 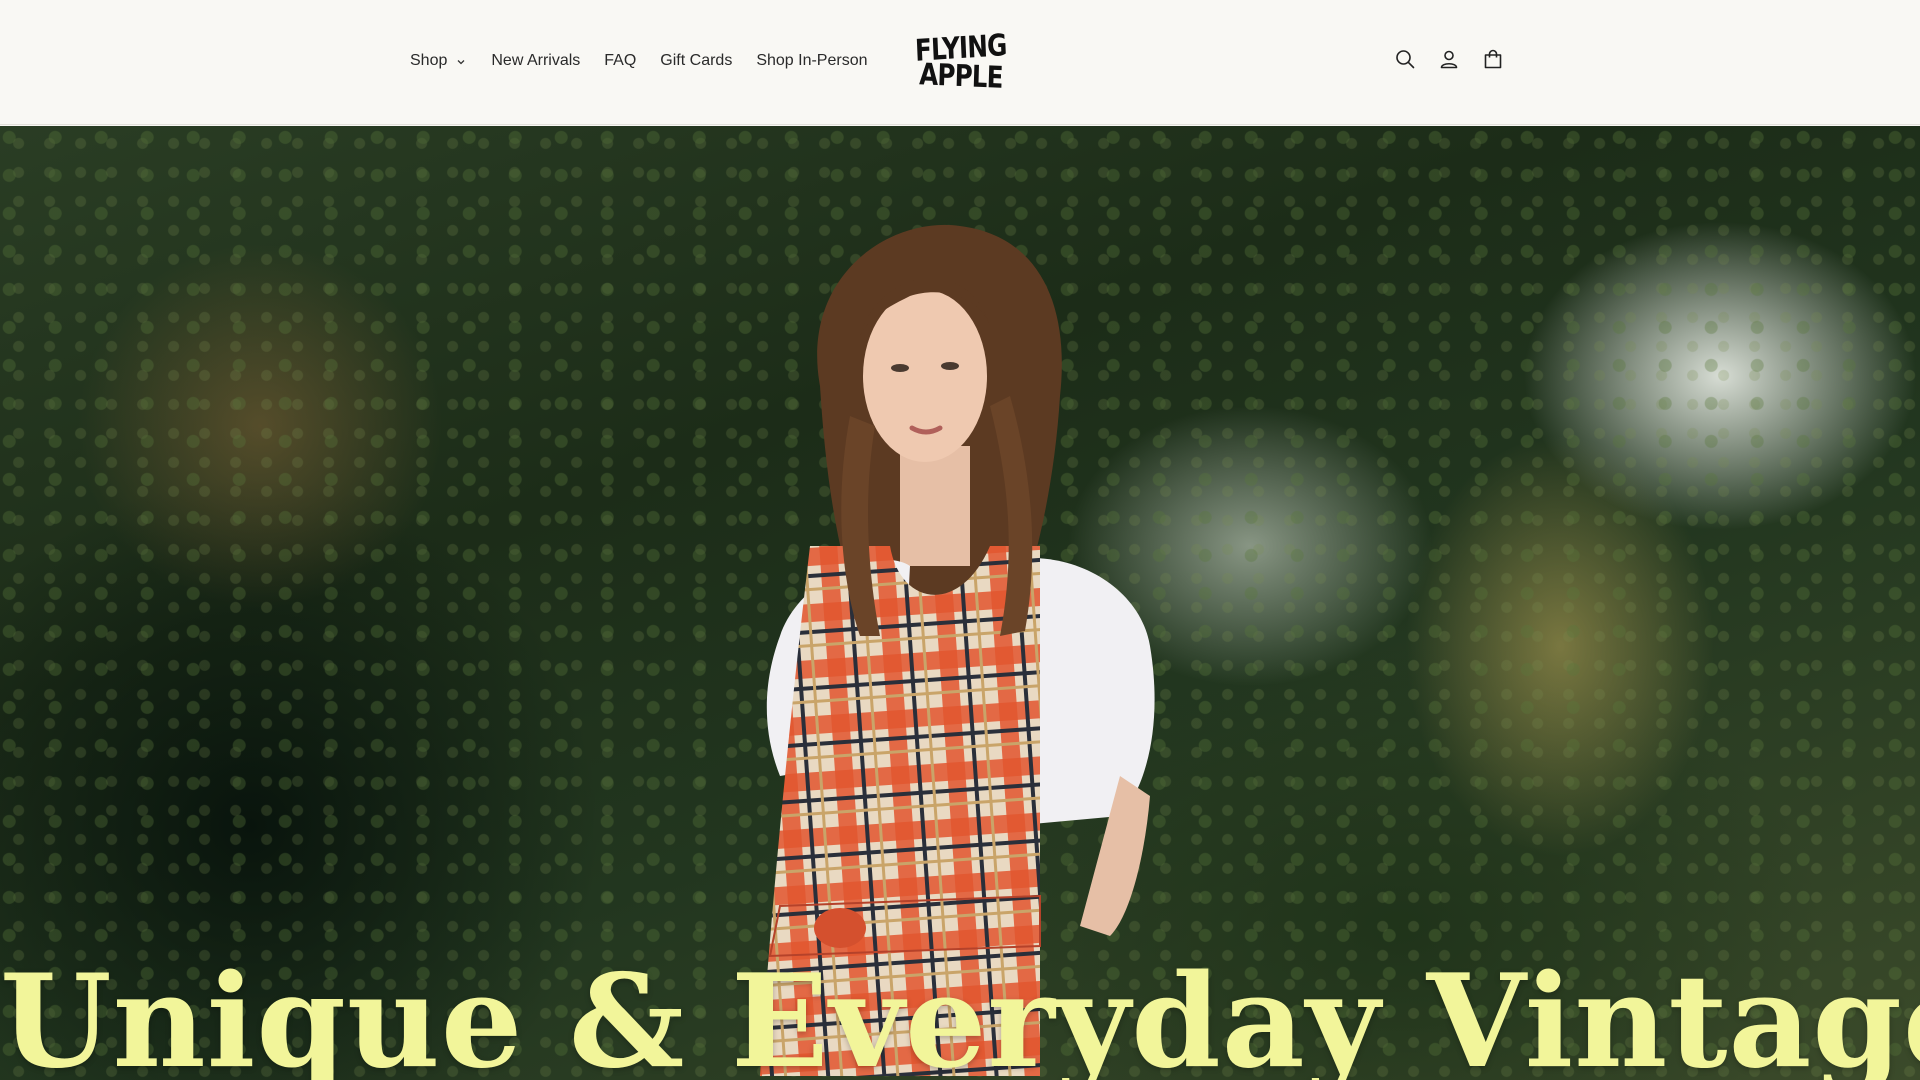 I want to click on cart-icon, so click(x=1493, y=59).